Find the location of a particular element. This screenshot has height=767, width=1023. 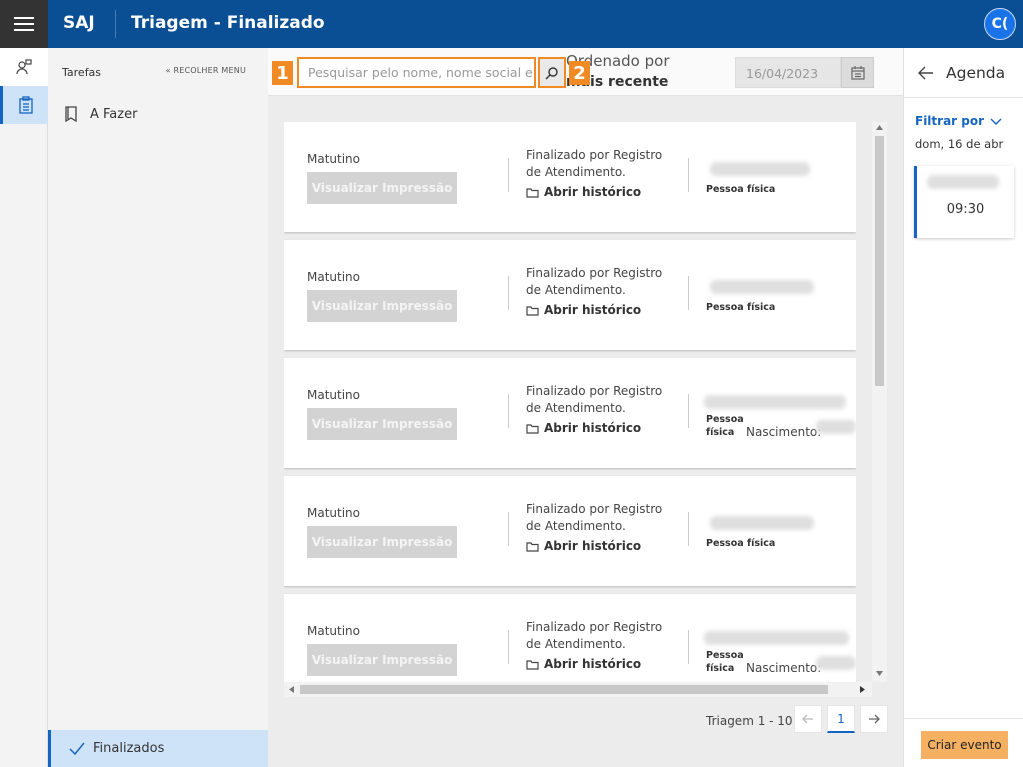

agenda-date: dom, 16 de abr is located at coordinates (959, 144).